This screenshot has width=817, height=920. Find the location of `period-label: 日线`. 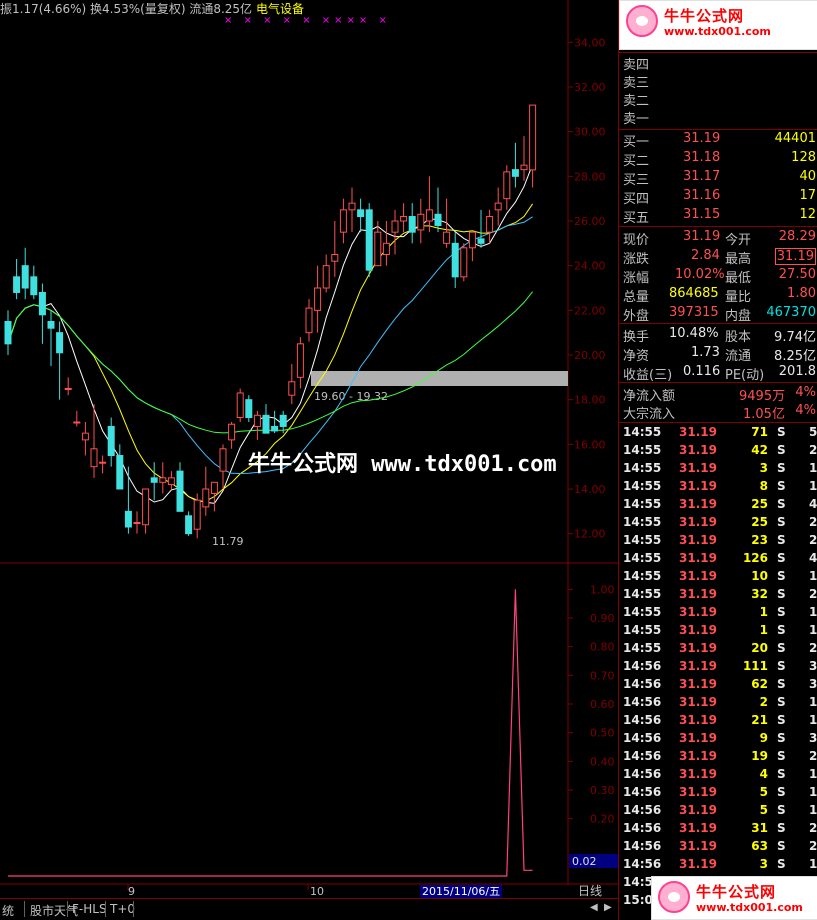

period-label: 日线 is located at coordinates (590, 891).